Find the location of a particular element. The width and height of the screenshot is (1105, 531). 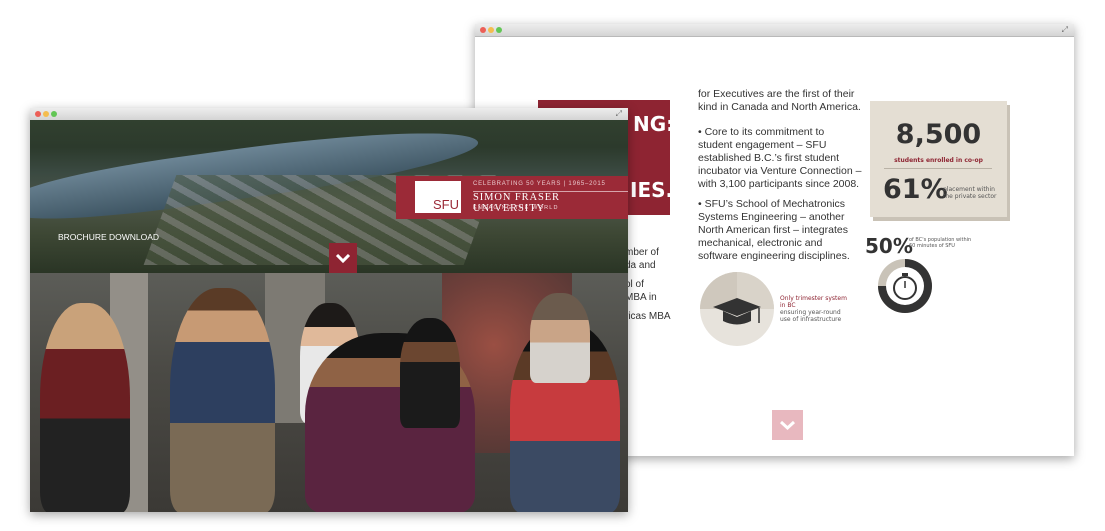

text-line: for Executives are the first of their is located at coordinates (776, 94).